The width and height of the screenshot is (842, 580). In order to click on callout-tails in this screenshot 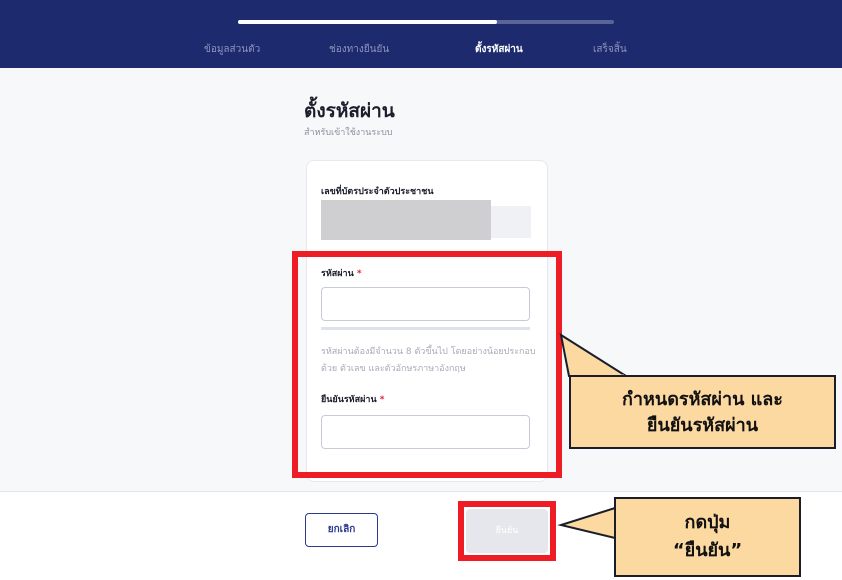, I will do `click(593, 436)`.